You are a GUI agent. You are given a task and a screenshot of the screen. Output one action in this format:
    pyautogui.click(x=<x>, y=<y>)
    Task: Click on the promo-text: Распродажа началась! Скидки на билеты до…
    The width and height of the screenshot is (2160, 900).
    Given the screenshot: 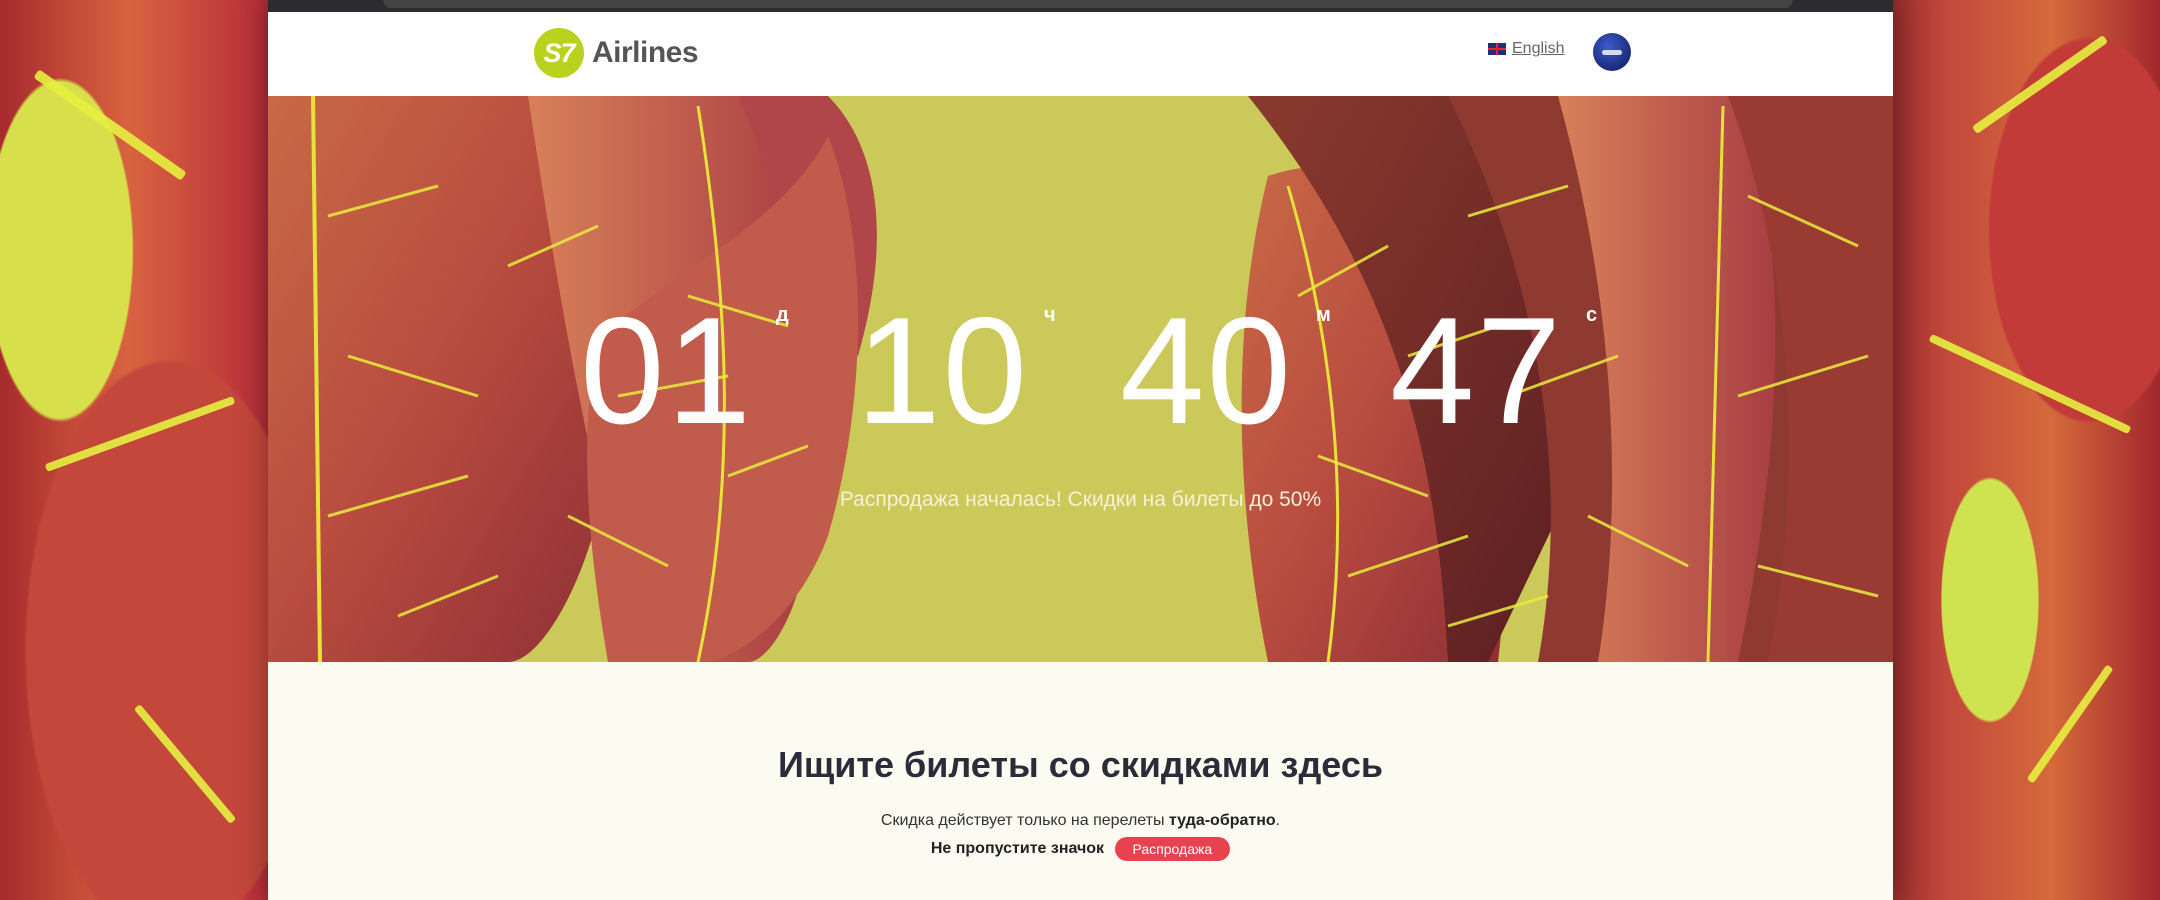 What is the action you would take?
    pyautogui.click(x=1080, y=499)
    